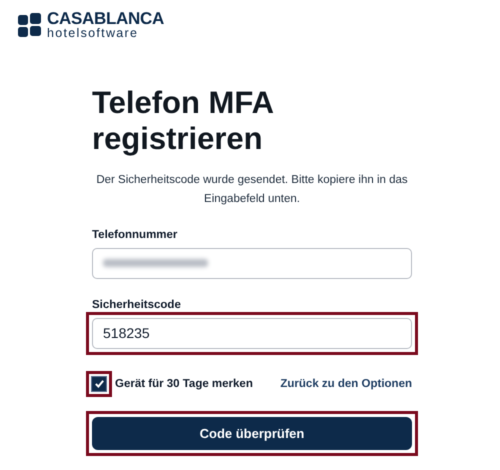 The width and height of the screenshot is (500, 470). What do you see at coordinates (252, 189) in the screenshot?
I see `description-text: Der Sicherheitscode wurde gesendet. Bitte kopiere ihn in das Eingabefeld unten.` at bounding box center [252, 189].